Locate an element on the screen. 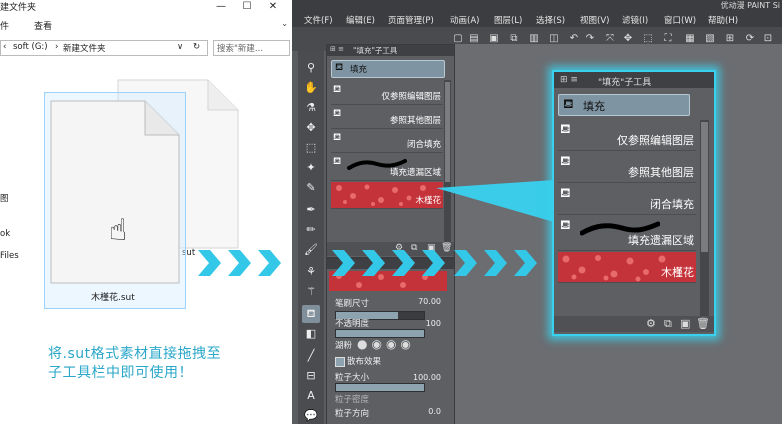 This screenshot has height=424, width=782. particle-direction-value: 0.0 is located at coordinates (424, 411).